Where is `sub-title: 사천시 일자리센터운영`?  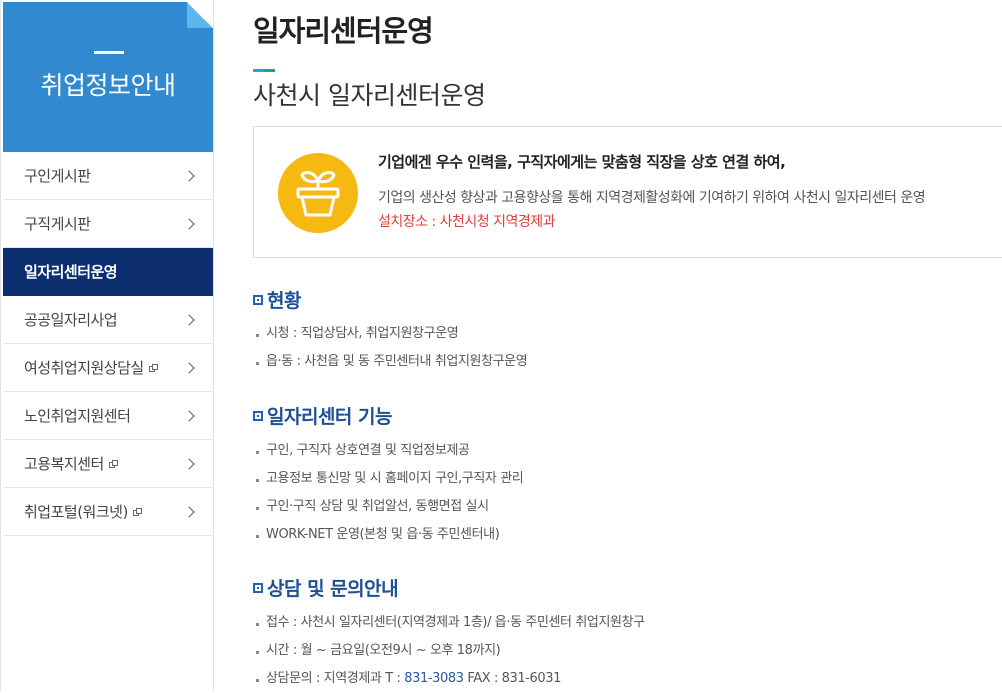
sub-title: 사천시 일자리센터운영 is located at coordinates (369, 95).